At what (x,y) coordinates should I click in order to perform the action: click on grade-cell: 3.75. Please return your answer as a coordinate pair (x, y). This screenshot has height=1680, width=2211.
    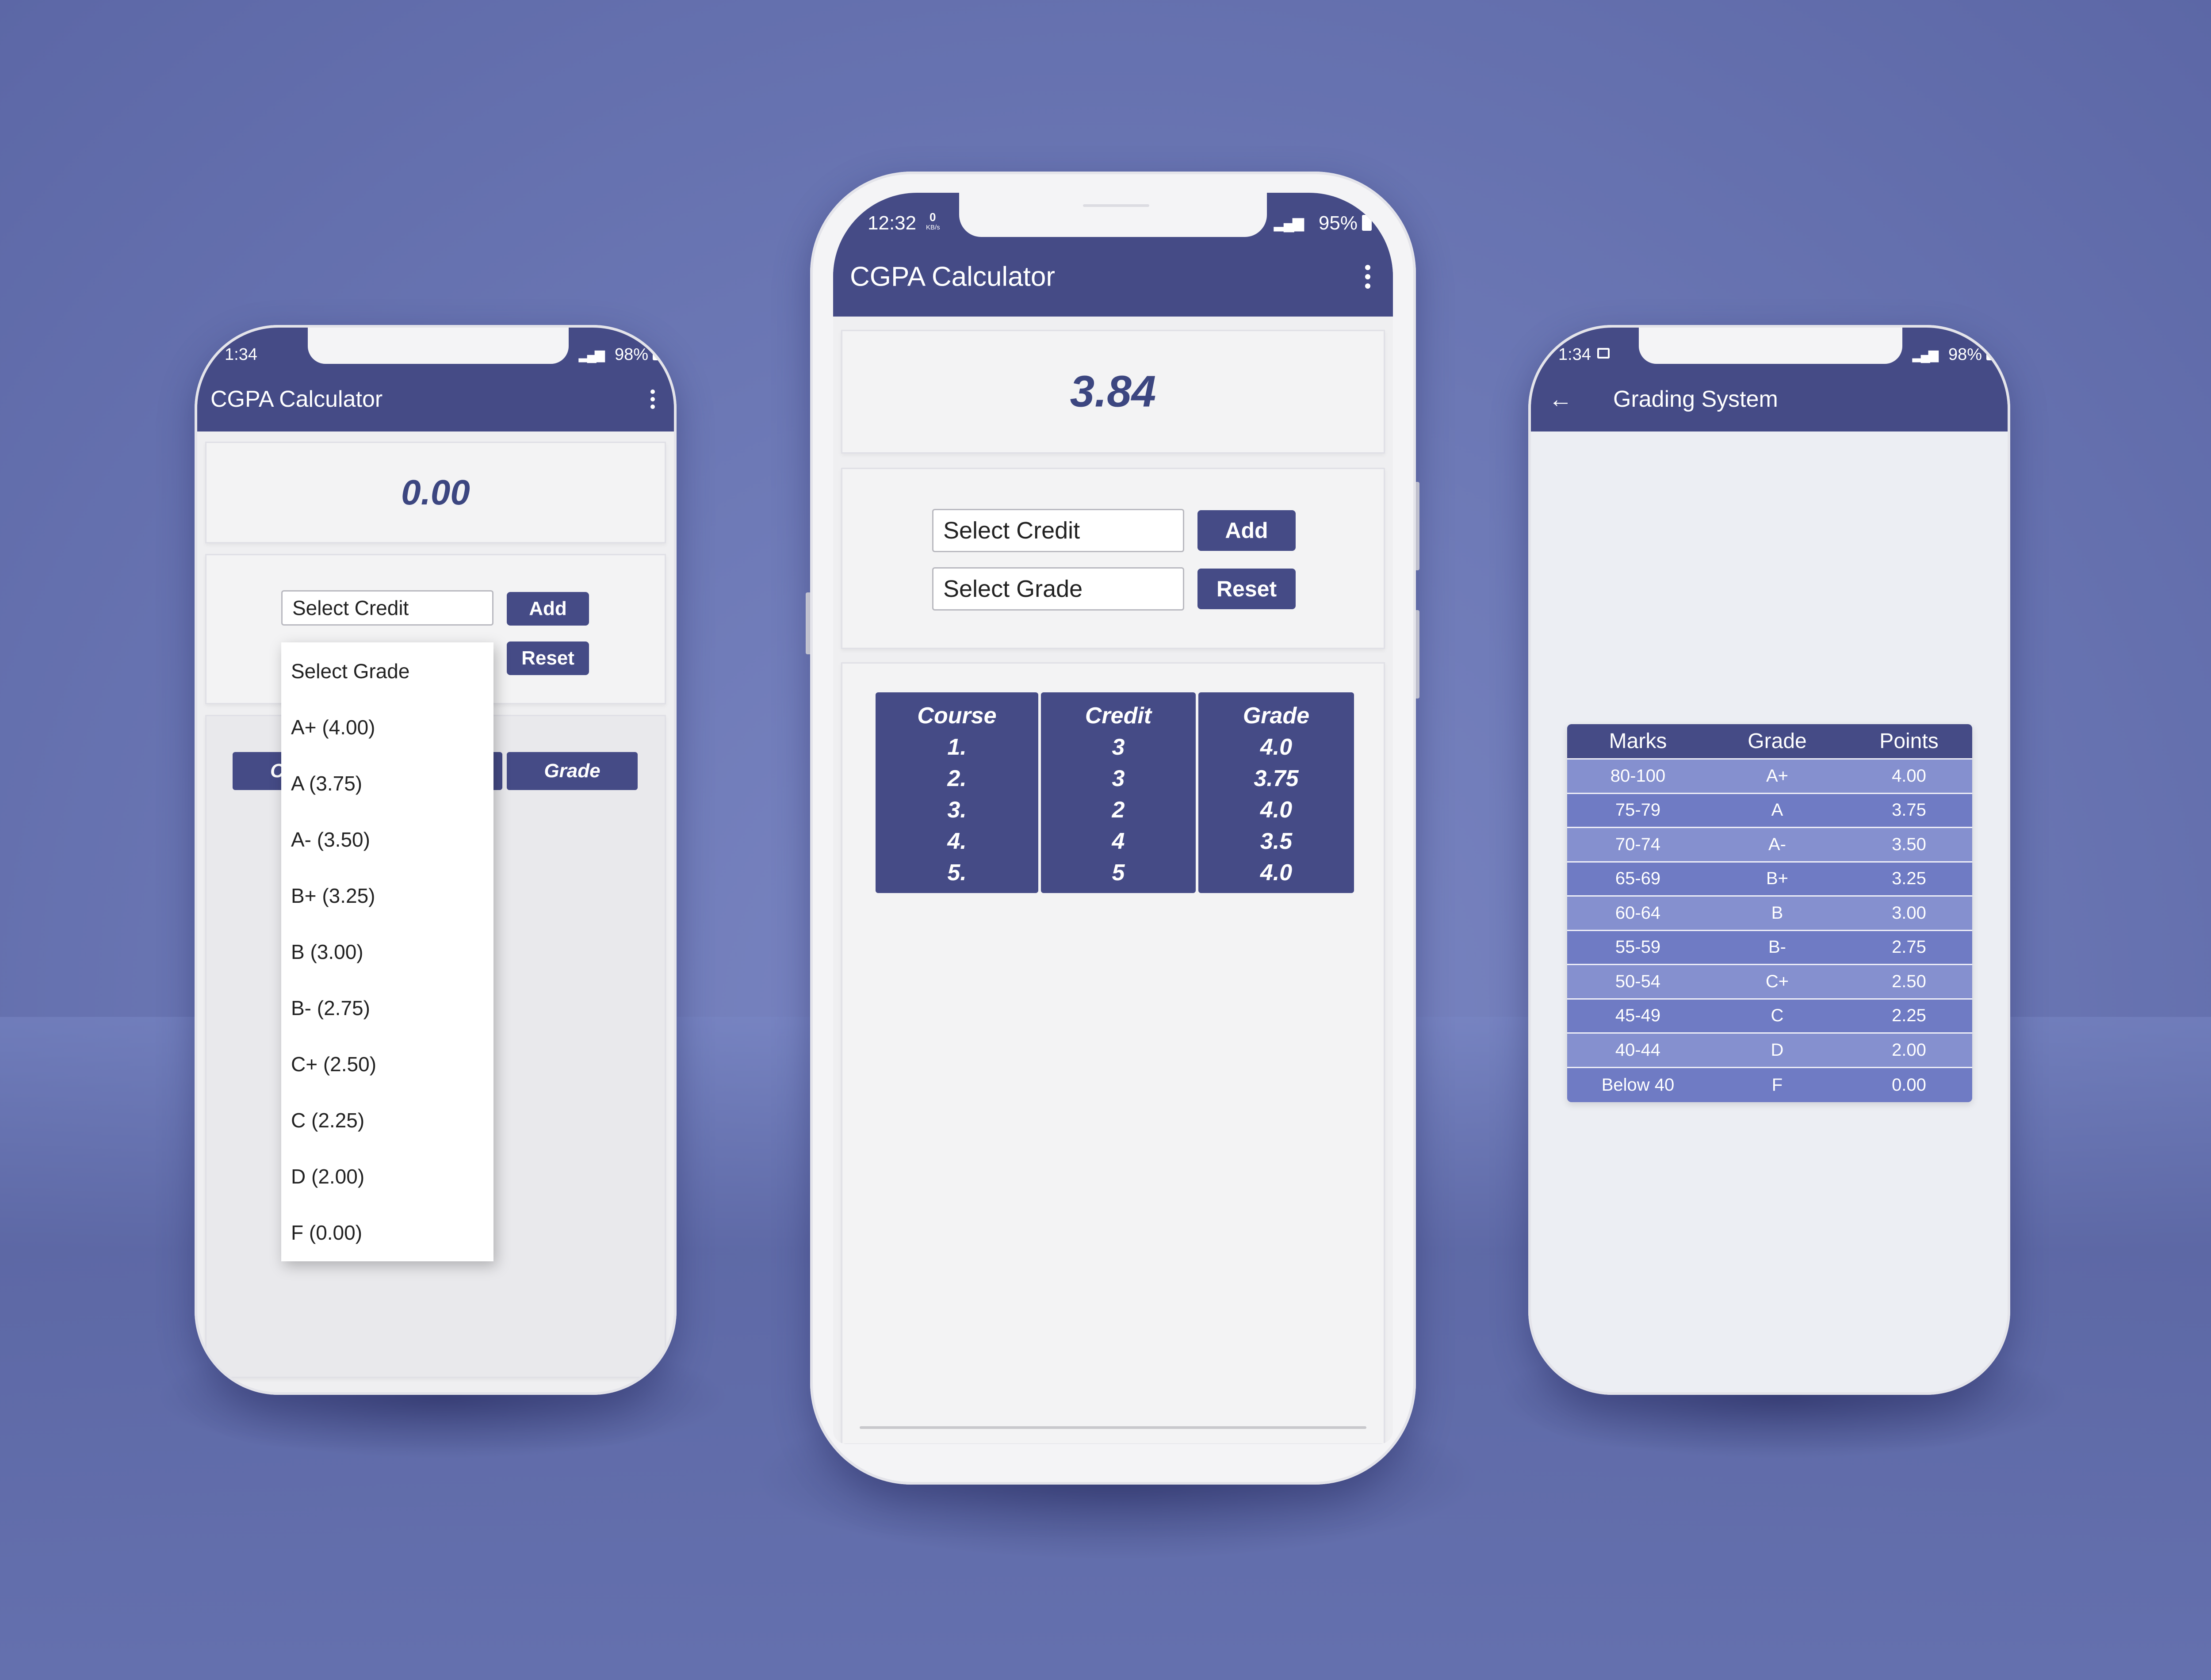
    Looking at the image, I should click on (1276, 778).